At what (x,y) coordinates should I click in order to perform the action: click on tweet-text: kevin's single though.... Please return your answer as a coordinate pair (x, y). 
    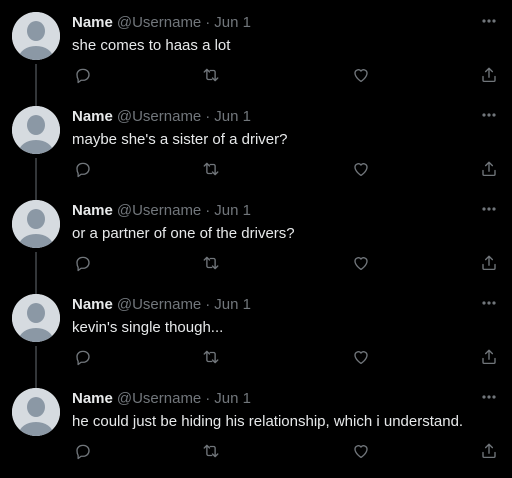
    Looking at the image, I should click on (148, 327).